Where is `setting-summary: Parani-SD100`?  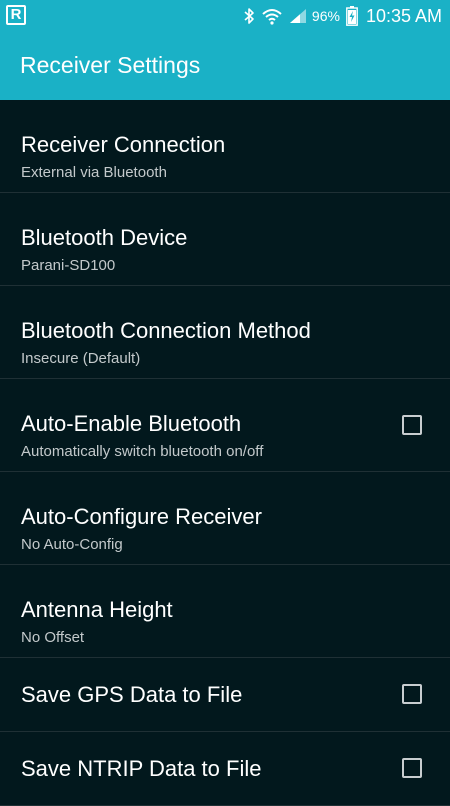
setting-summary: Parani-SD100 is located at coordinates (68, 265).